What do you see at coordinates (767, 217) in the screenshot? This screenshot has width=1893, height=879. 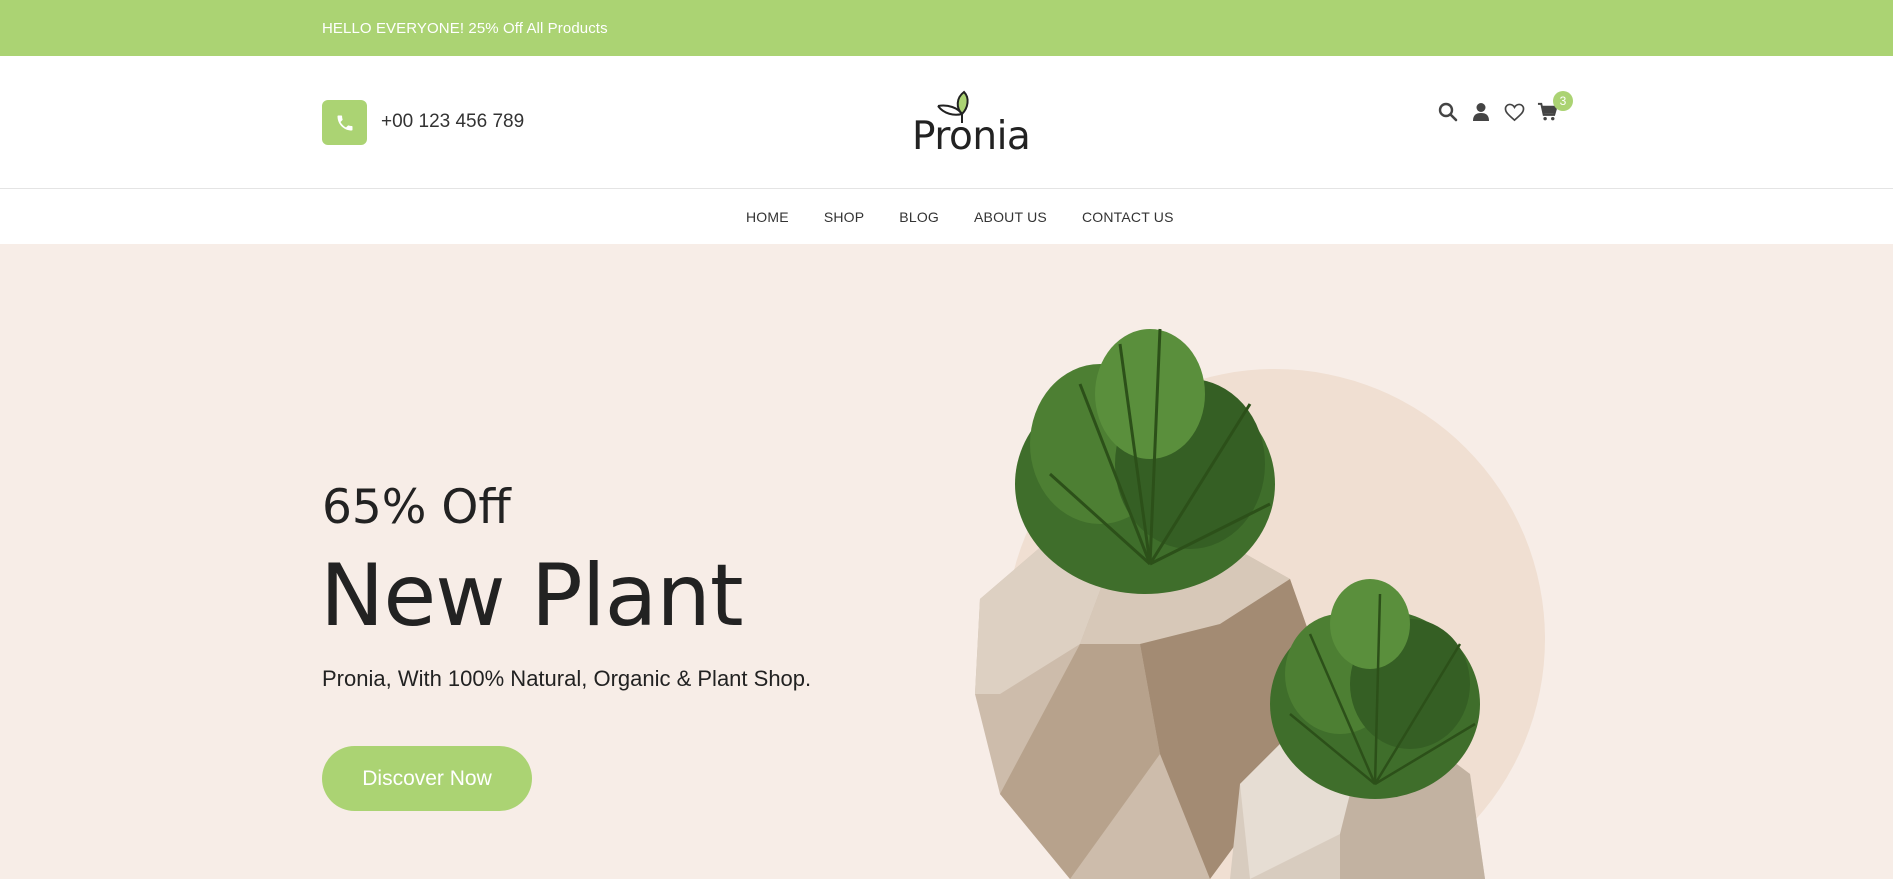 I see `nav-item-home: HOME` at bounding box center [767, 217].